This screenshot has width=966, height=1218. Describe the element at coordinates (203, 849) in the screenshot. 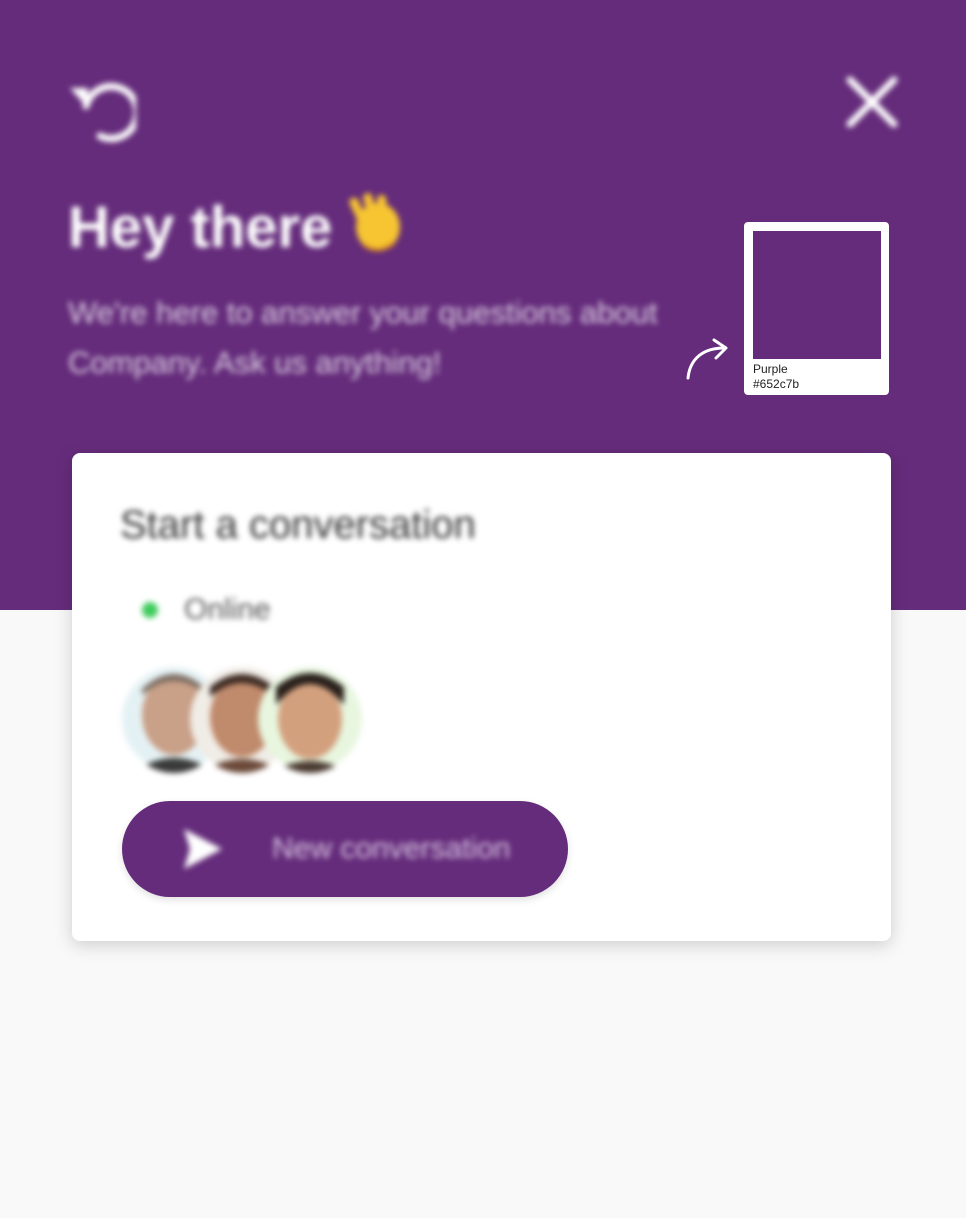

I see `send-icon` at that location.